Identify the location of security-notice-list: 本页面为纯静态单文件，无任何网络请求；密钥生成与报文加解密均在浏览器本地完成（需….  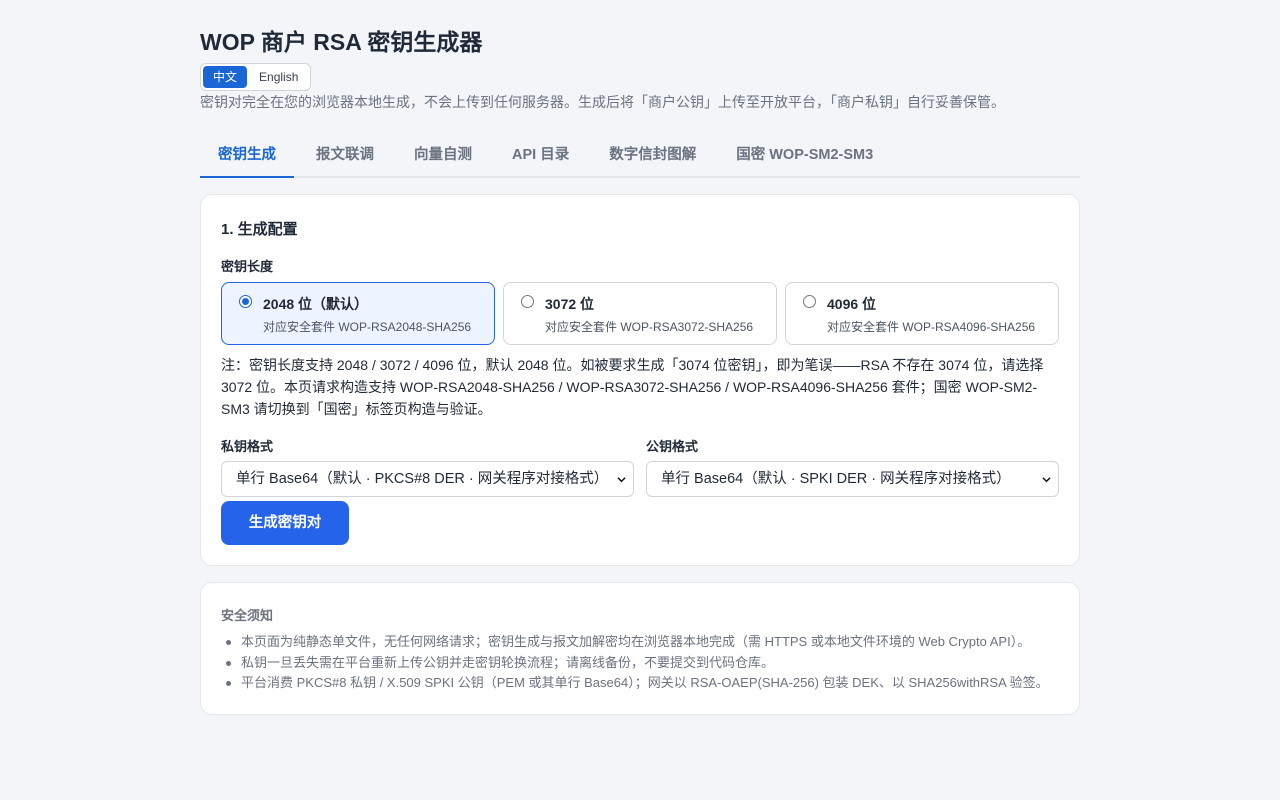
(648, 663).